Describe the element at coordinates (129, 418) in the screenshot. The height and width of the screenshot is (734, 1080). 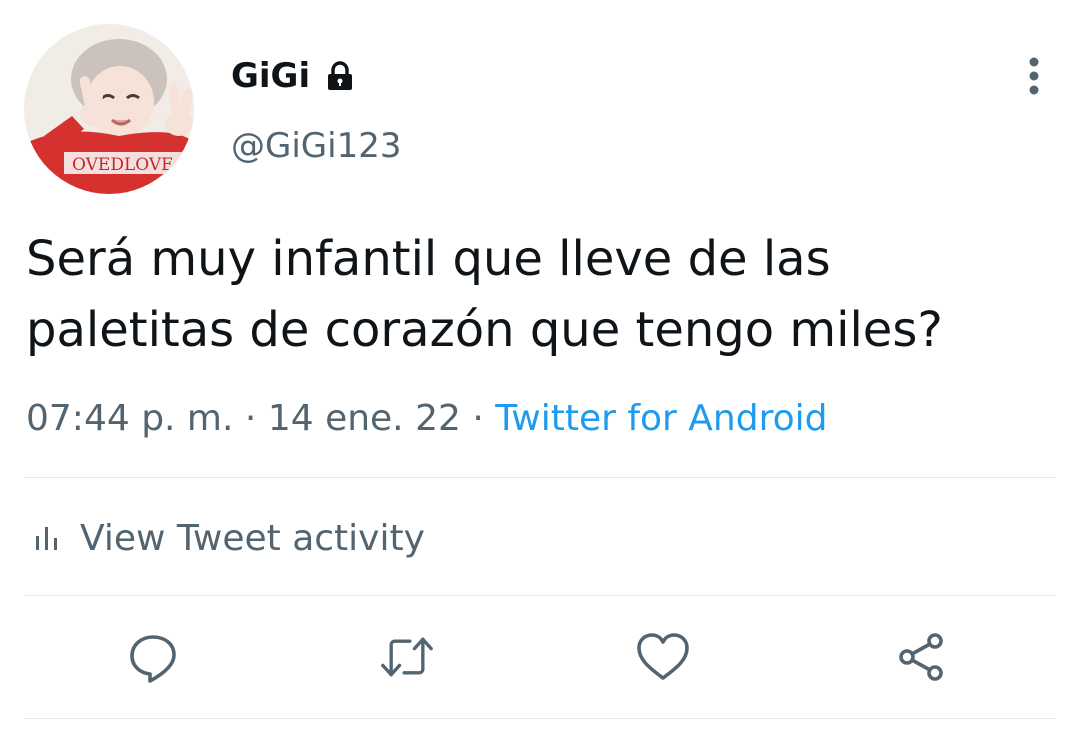
I see `tweet-time: 07:44 p. m.` at that location.